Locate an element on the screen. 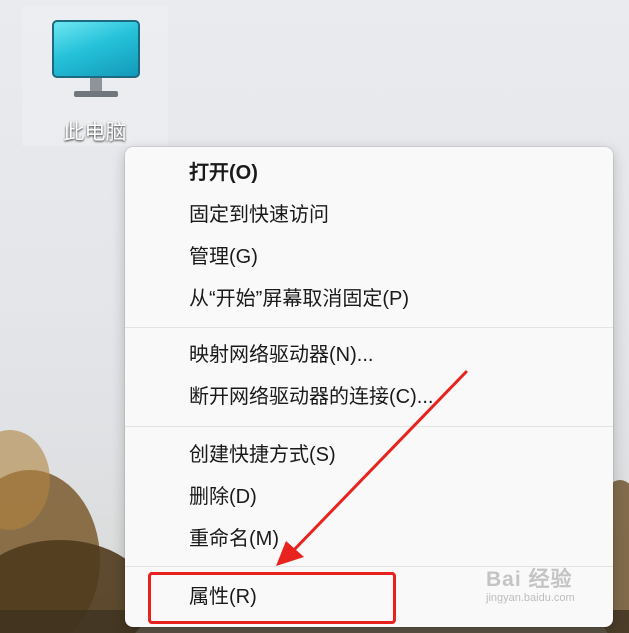  baidu-jingyan-watermark: Bai 经验 jingyan.baidu.com is located at coordinates (550, 585).